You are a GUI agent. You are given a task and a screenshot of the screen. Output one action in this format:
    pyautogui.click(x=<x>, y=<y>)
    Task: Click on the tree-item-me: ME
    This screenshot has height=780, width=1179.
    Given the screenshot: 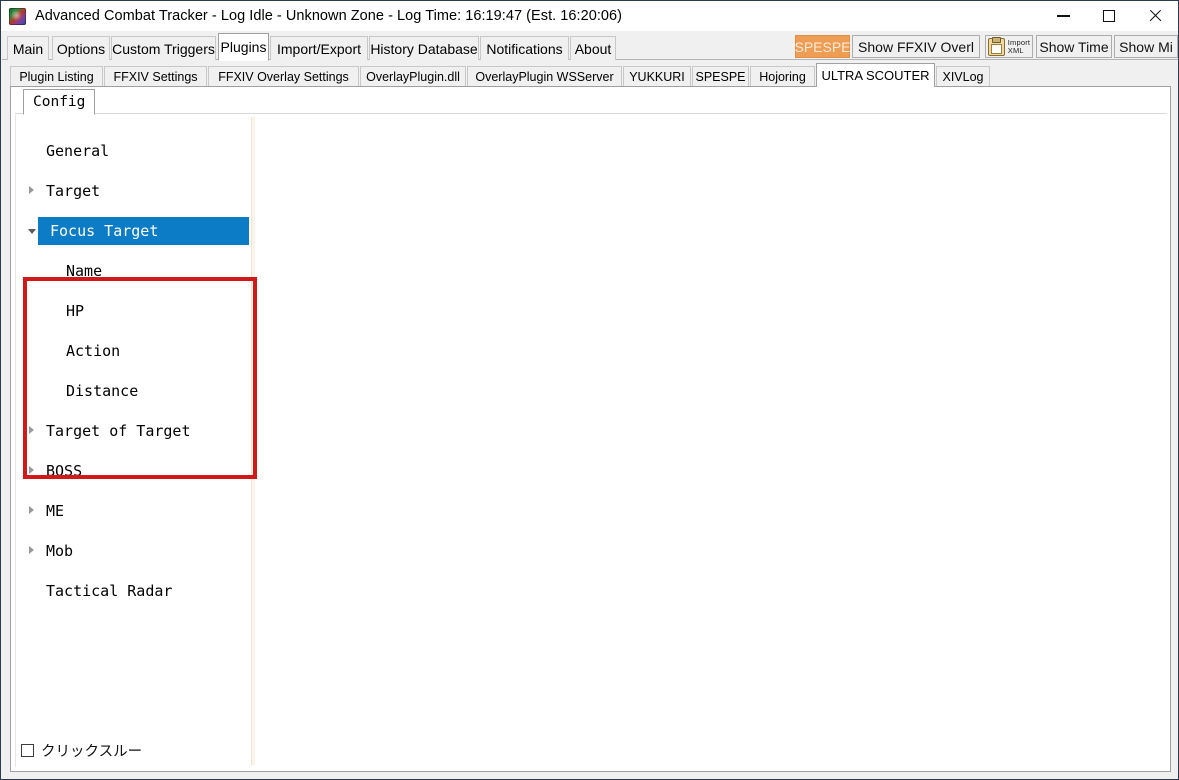 What is the action you would take?
    pyautogui.click(x=132, y=511)
    